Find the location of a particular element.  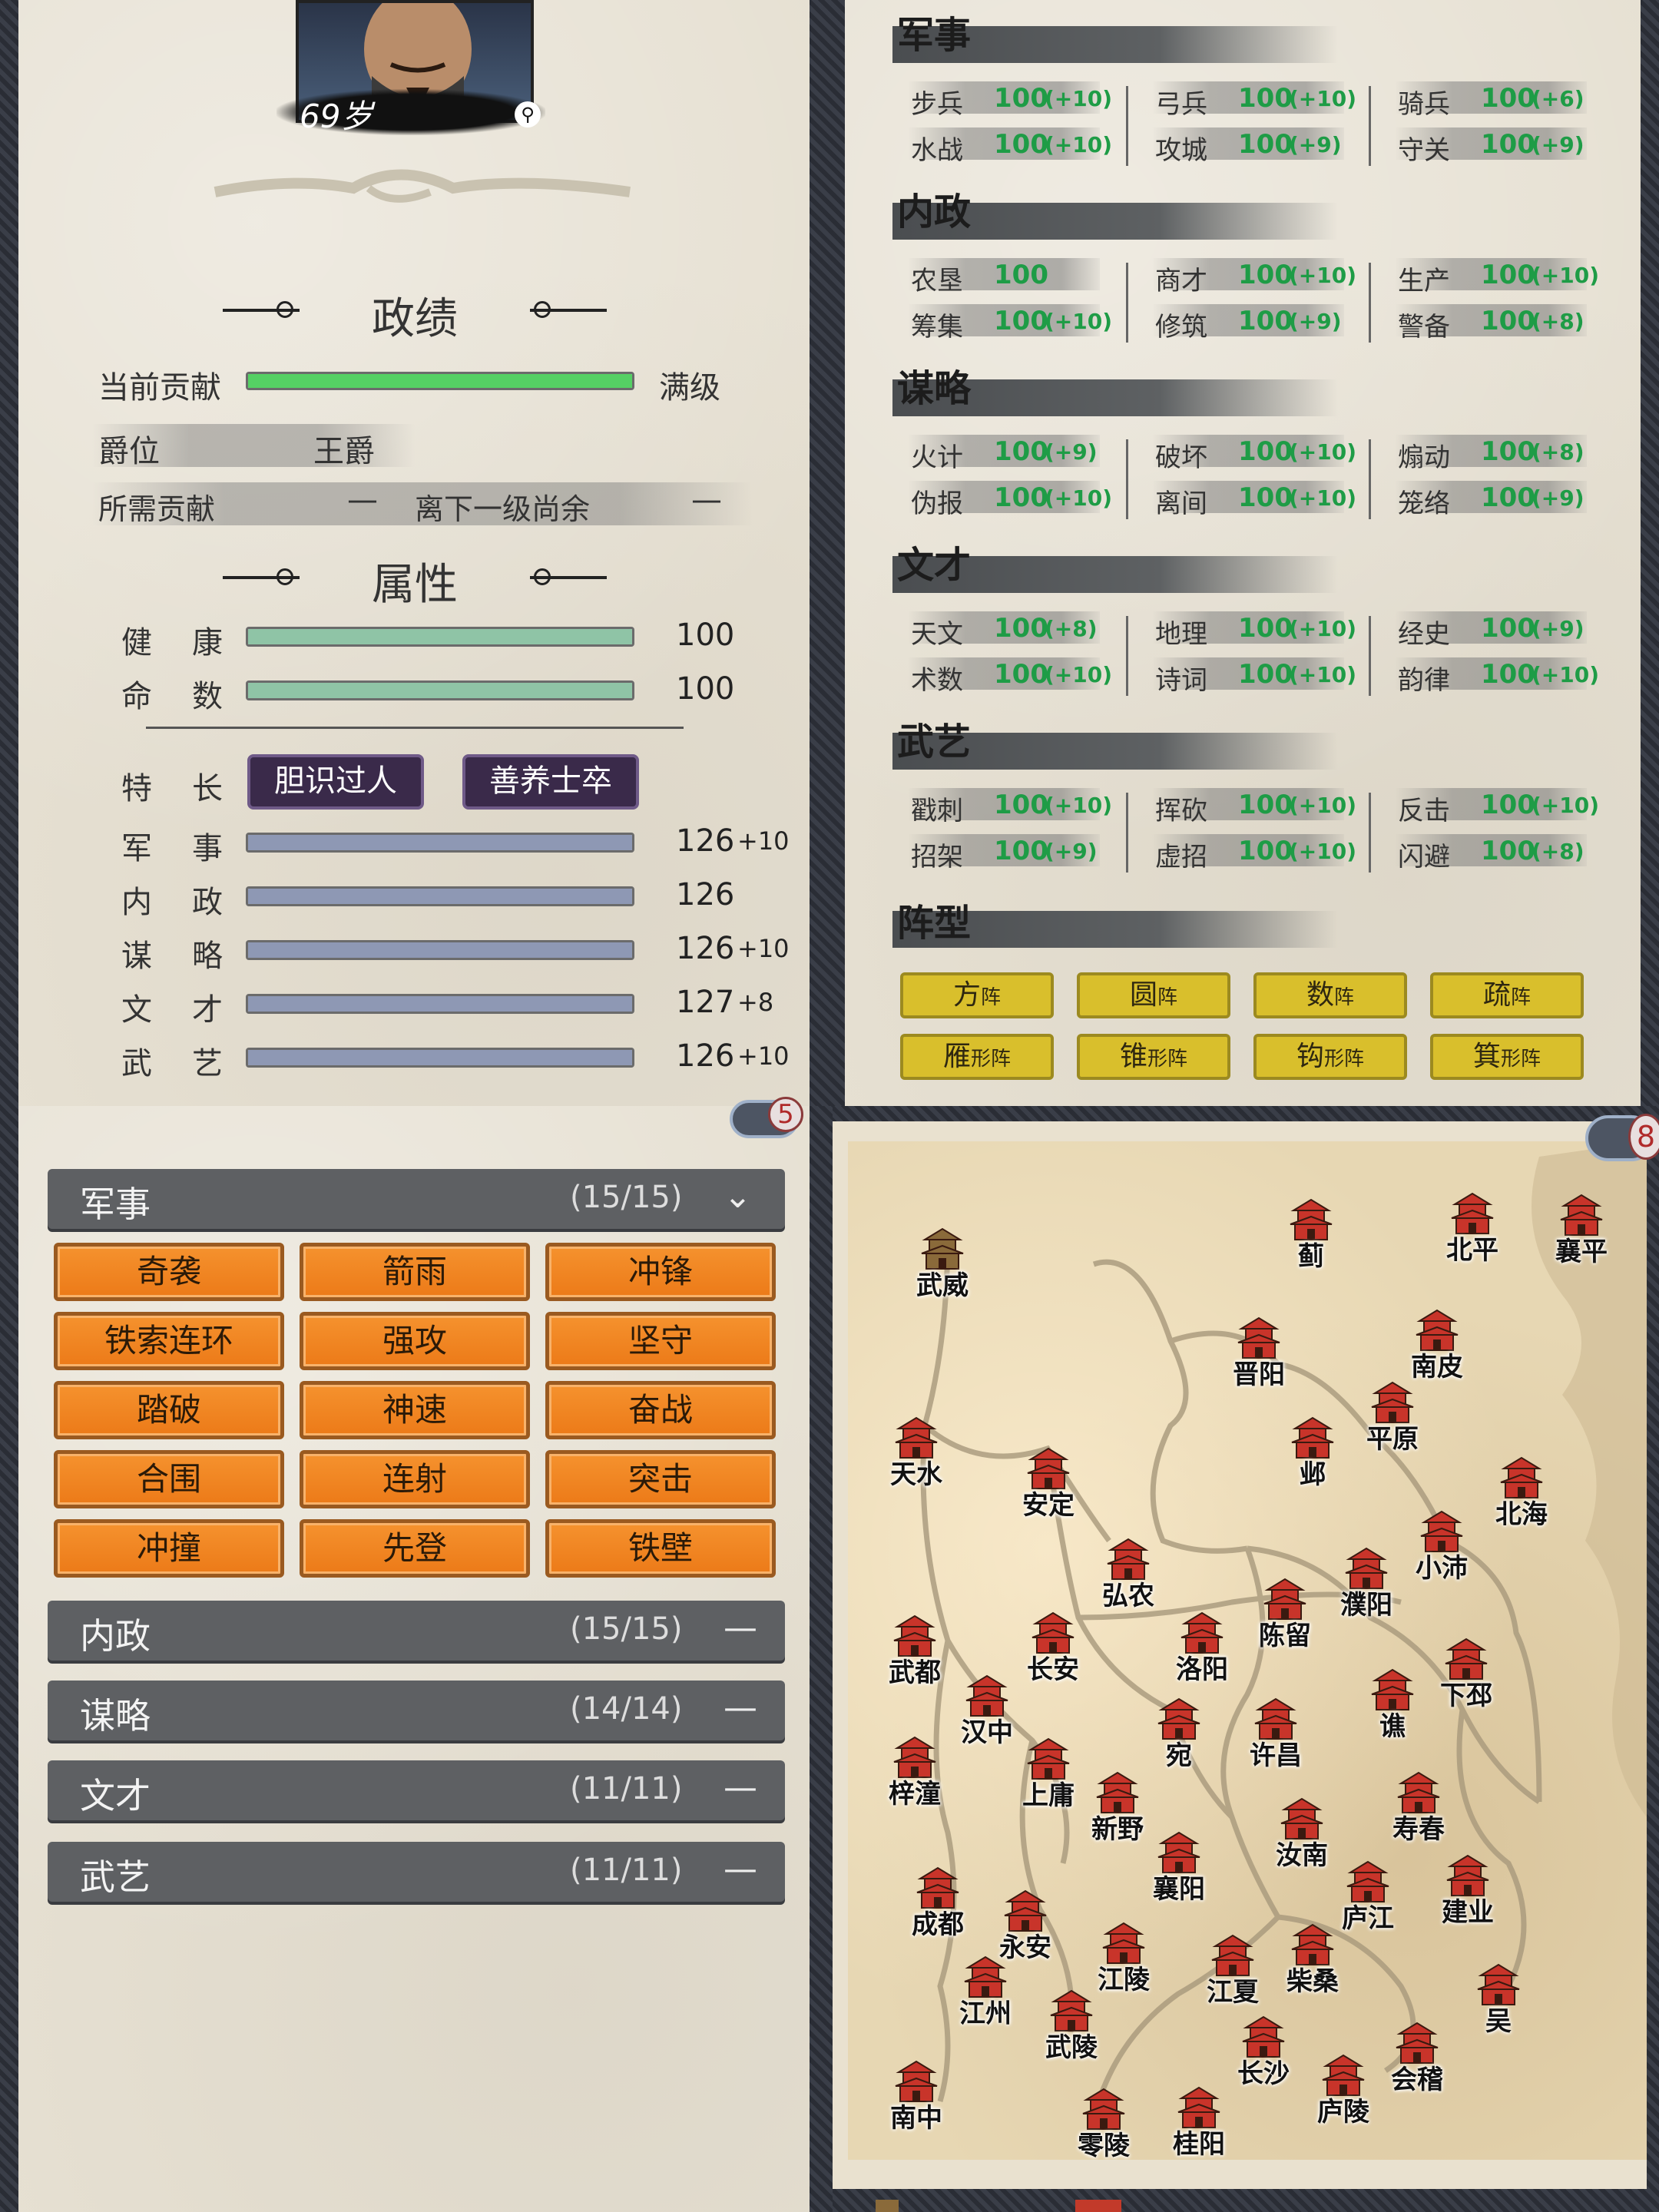

city-marker: 襄平 is located at coordinates (1581, 1235).